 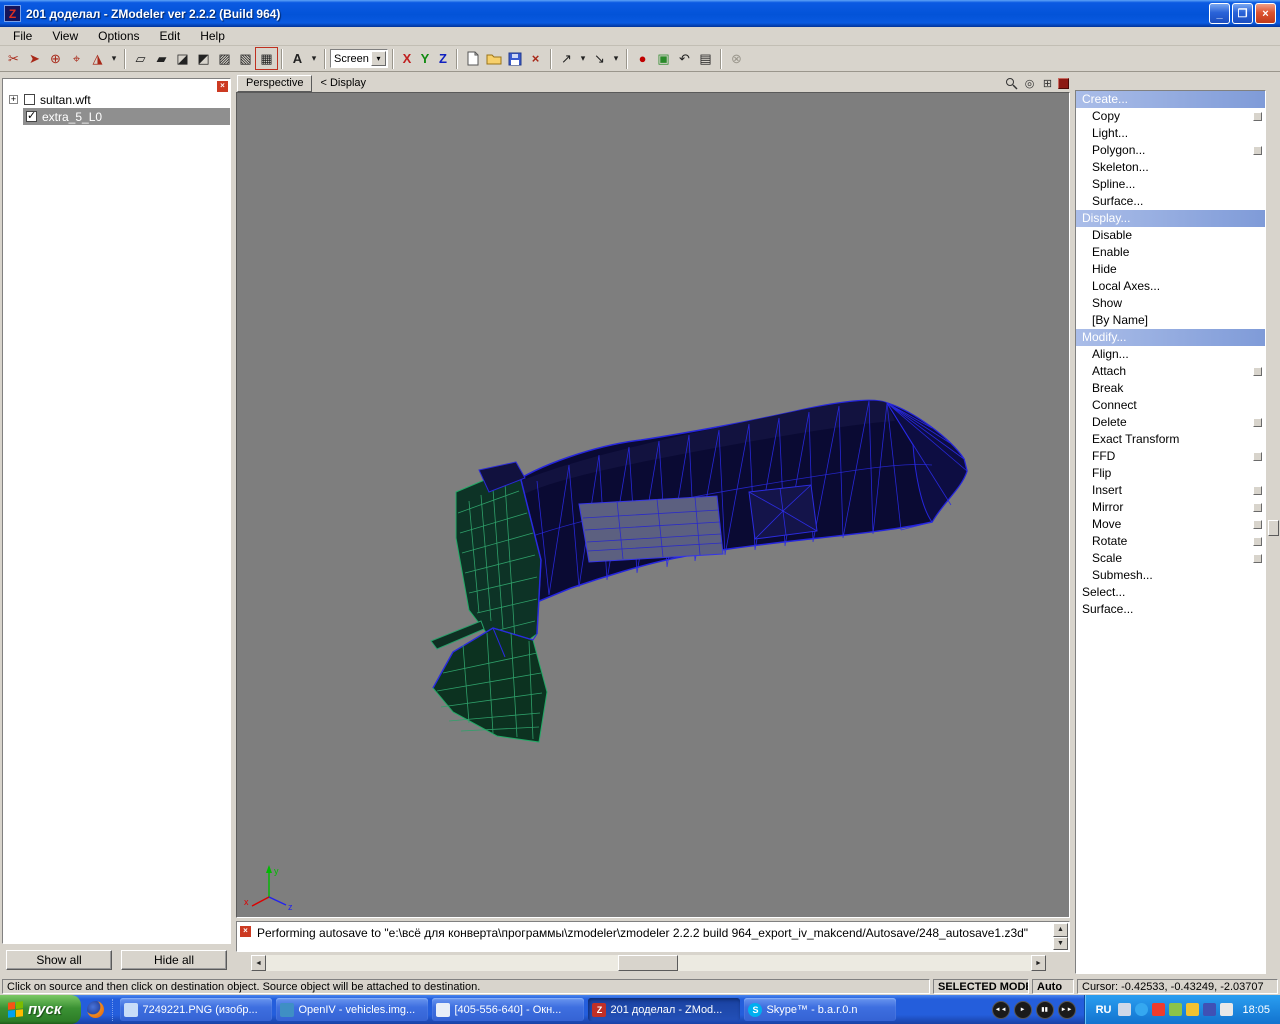 What do you see at coordinates (203, 58) in the screenshot?
I see `polygons-mode-icon: ◩` at bounding box center [203, 58].